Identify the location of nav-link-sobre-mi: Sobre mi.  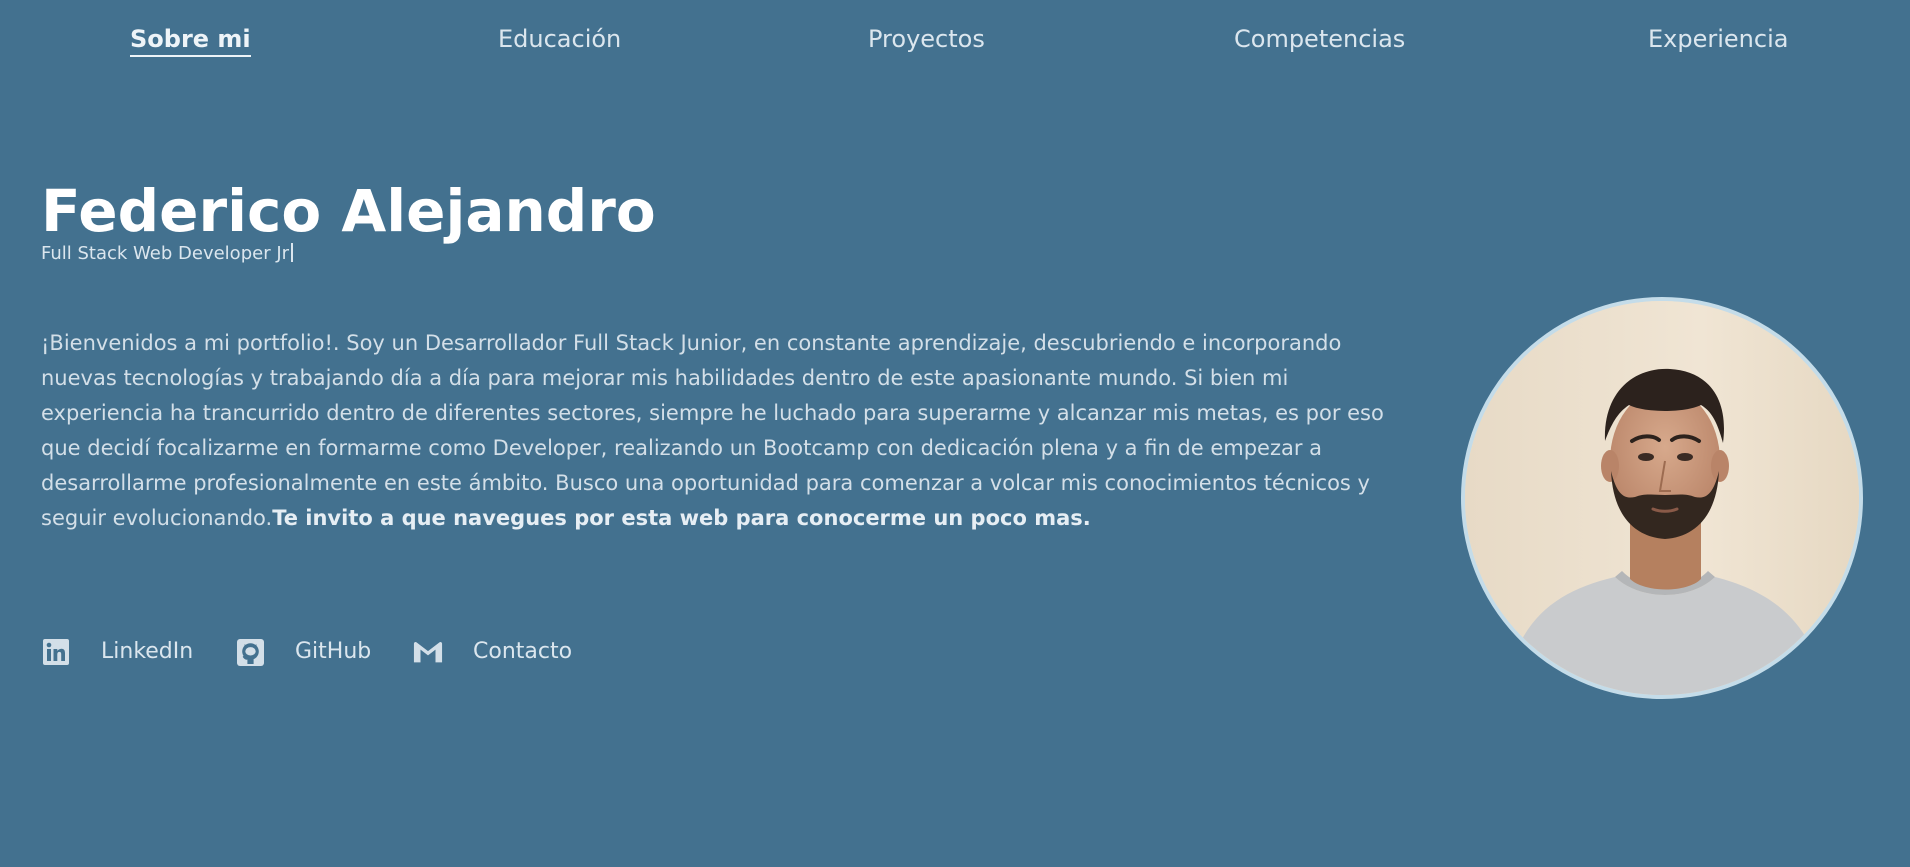
(190, 40).